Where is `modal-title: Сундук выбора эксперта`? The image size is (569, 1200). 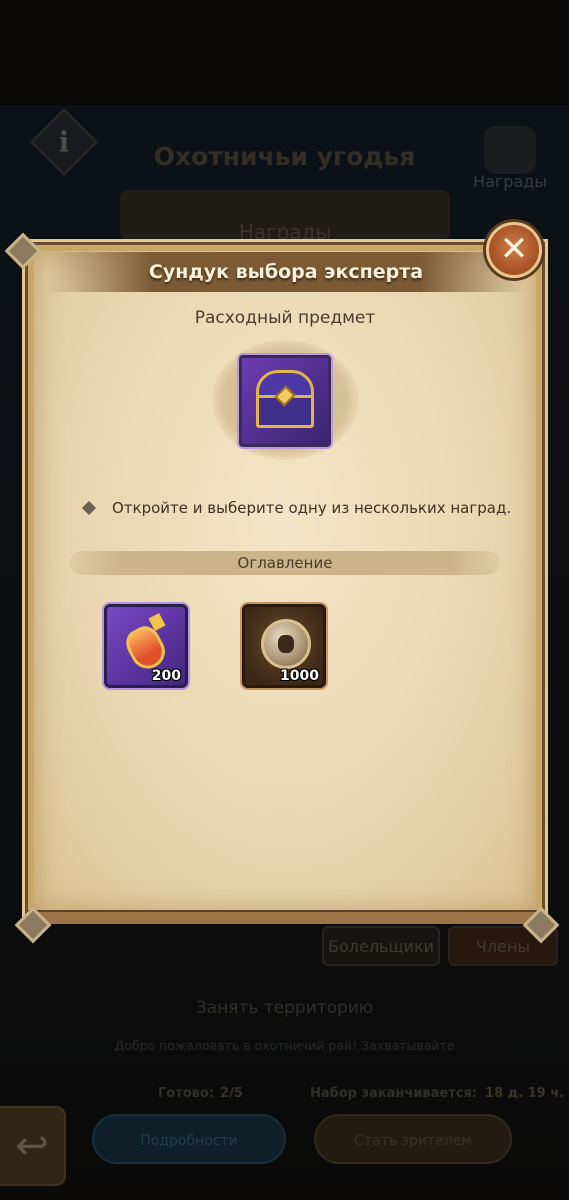 modal-title: Сундук выбора эксперта is located at coordinates (286, 272).